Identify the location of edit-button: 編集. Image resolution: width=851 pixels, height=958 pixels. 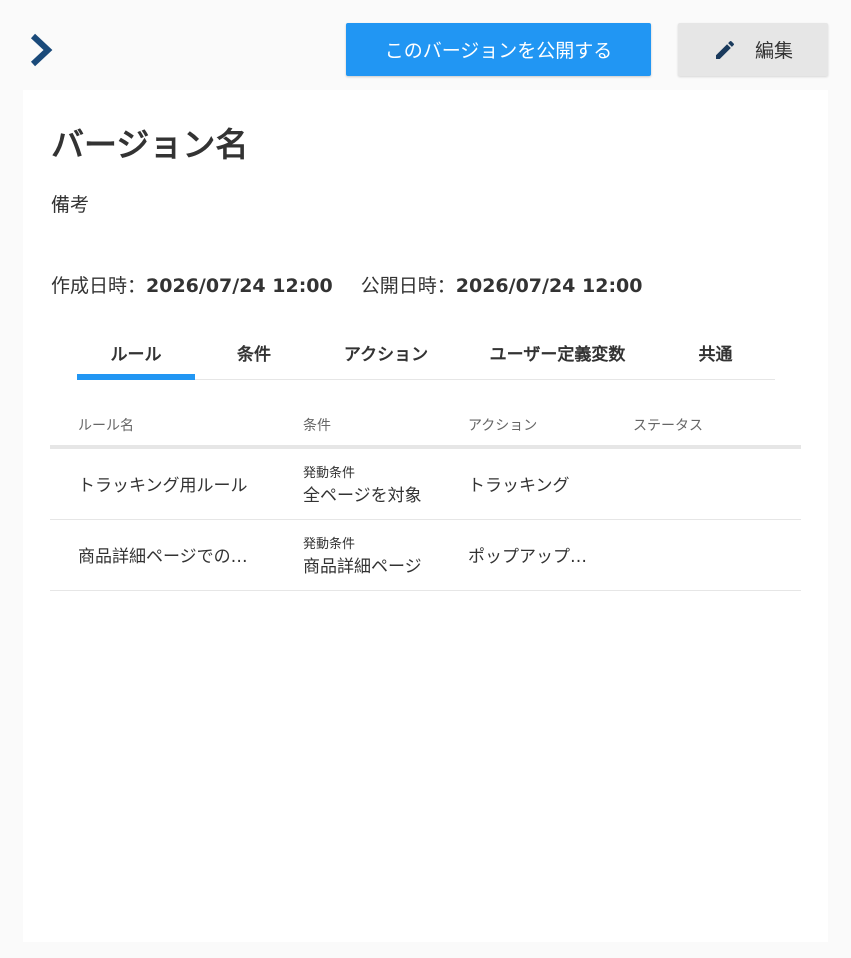
(753, 49).